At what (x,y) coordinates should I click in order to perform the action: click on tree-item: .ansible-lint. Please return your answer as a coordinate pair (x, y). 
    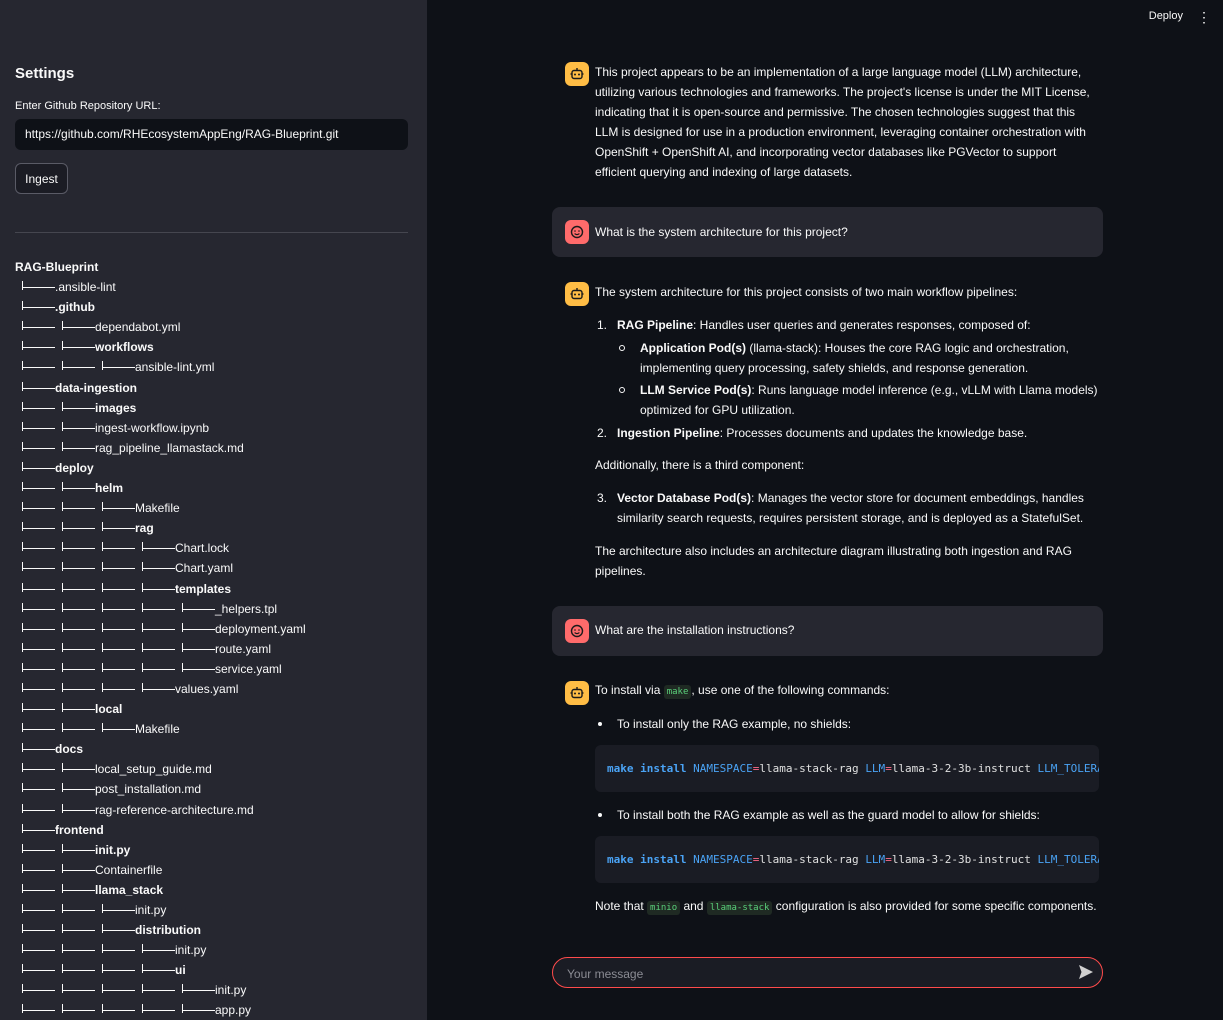
    Looking at the image, I should click on (215, 287).